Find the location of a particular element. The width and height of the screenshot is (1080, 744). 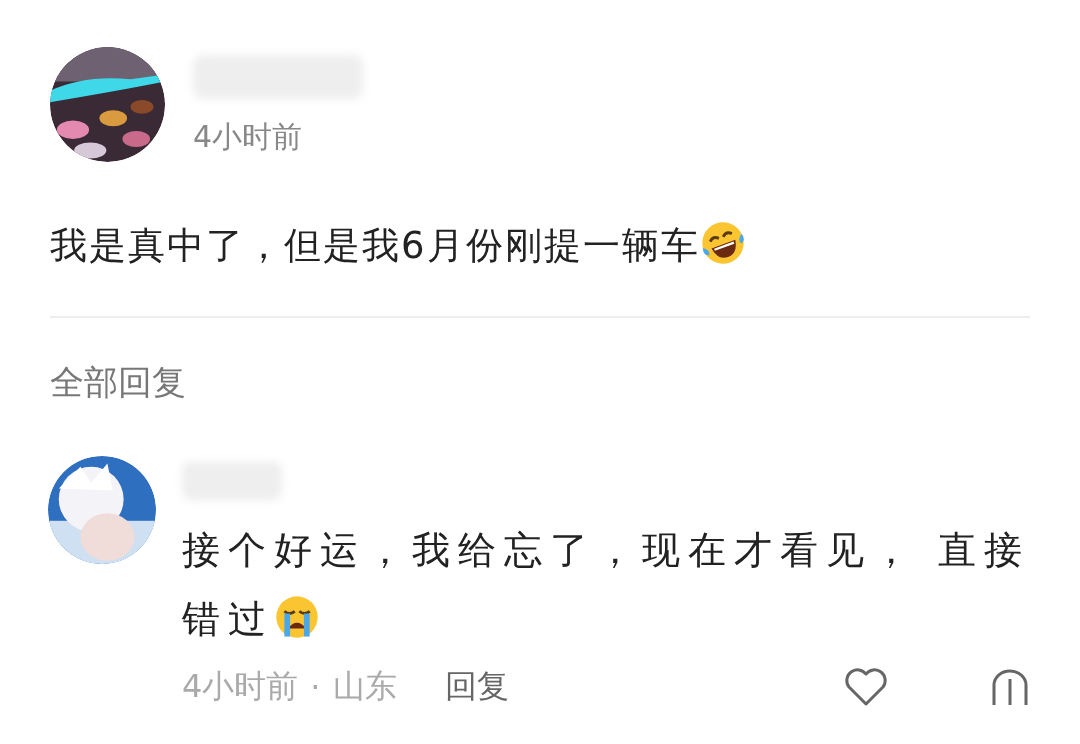

reply-link: 回复 is located at coordinates (476, 686).